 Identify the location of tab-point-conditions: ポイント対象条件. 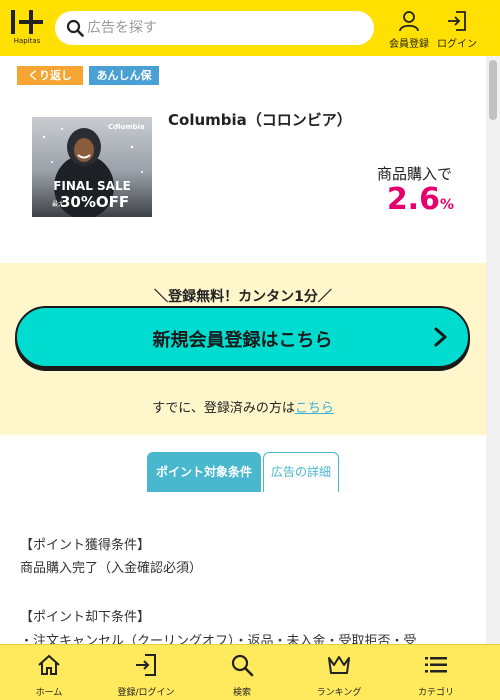
(204, 472).